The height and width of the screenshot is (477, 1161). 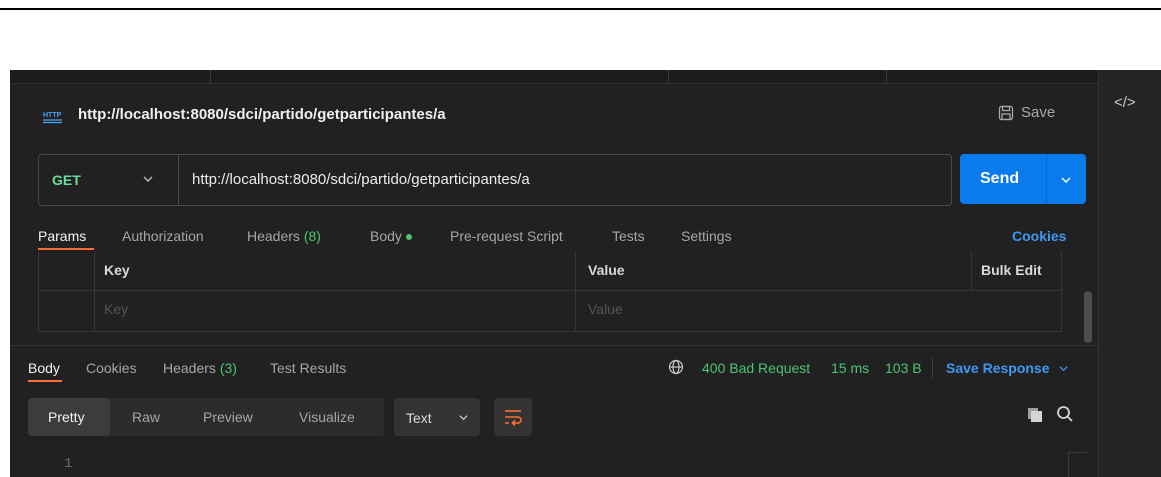 I want to click on response-tab-body: Body, so click(x=44, y=368).